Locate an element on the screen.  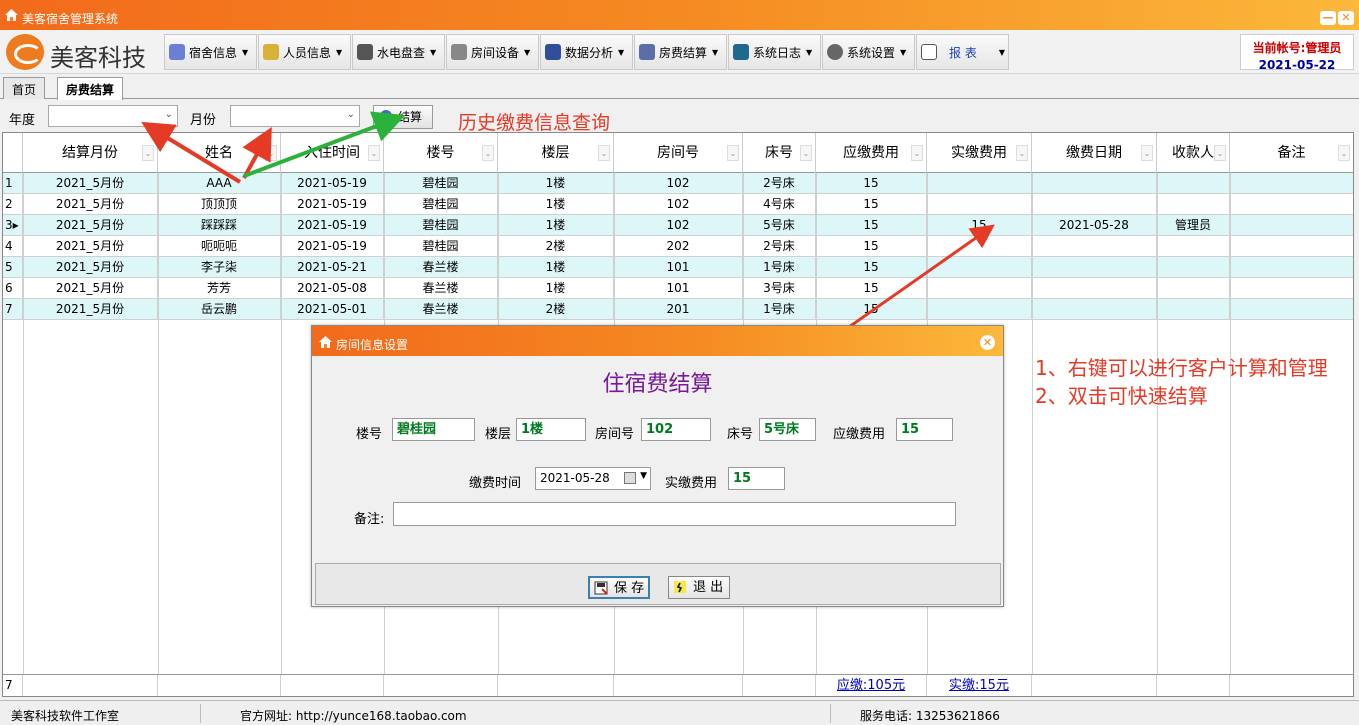
col-header: 实缴费用 ⌄ is located at coordinates (979, 153).